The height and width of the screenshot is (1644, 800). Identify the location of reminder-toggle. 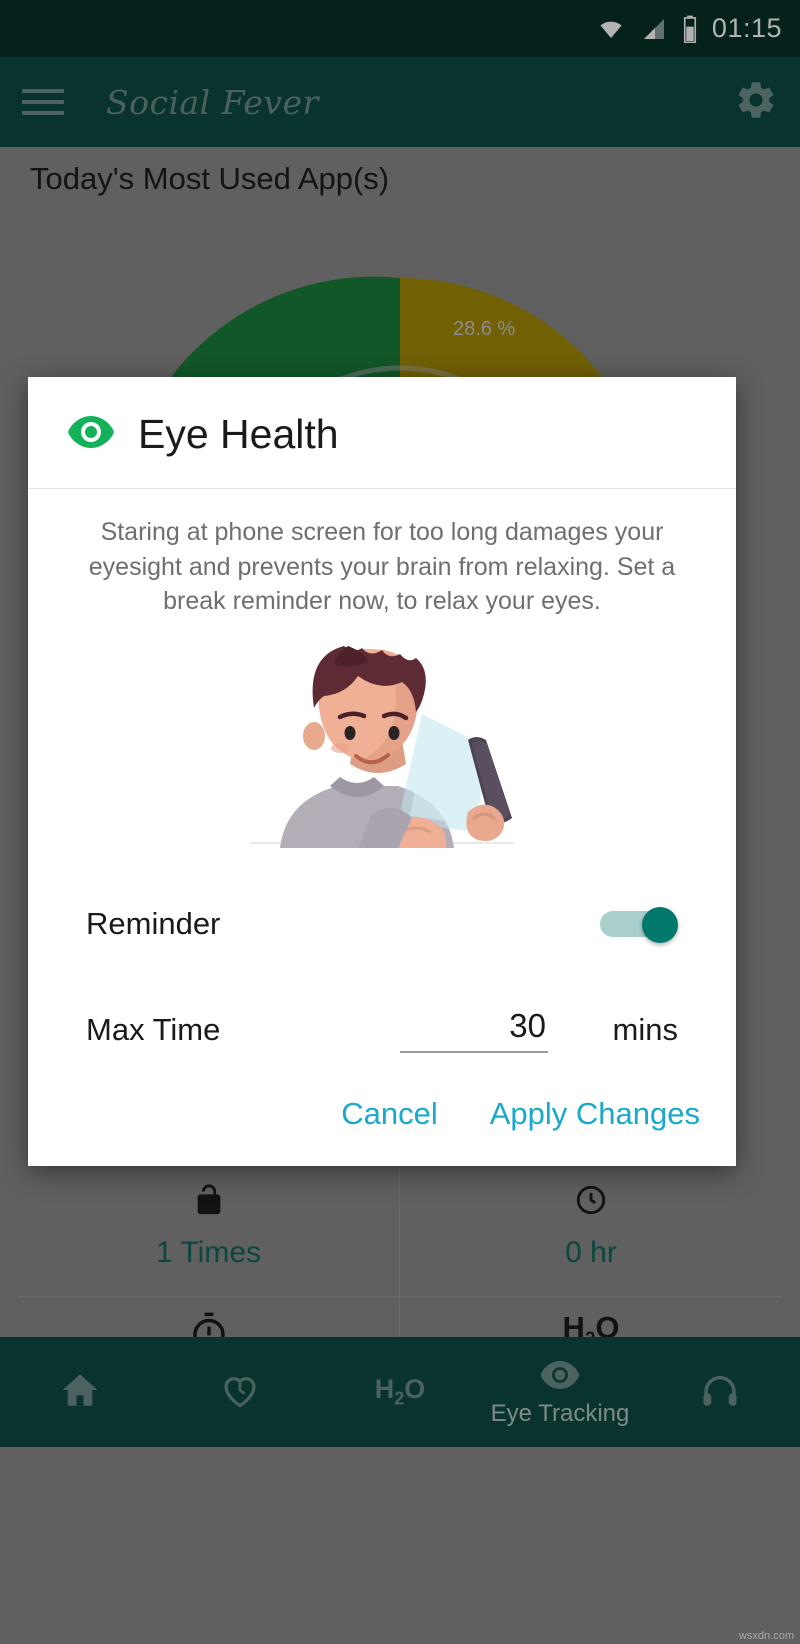
(639, 924).